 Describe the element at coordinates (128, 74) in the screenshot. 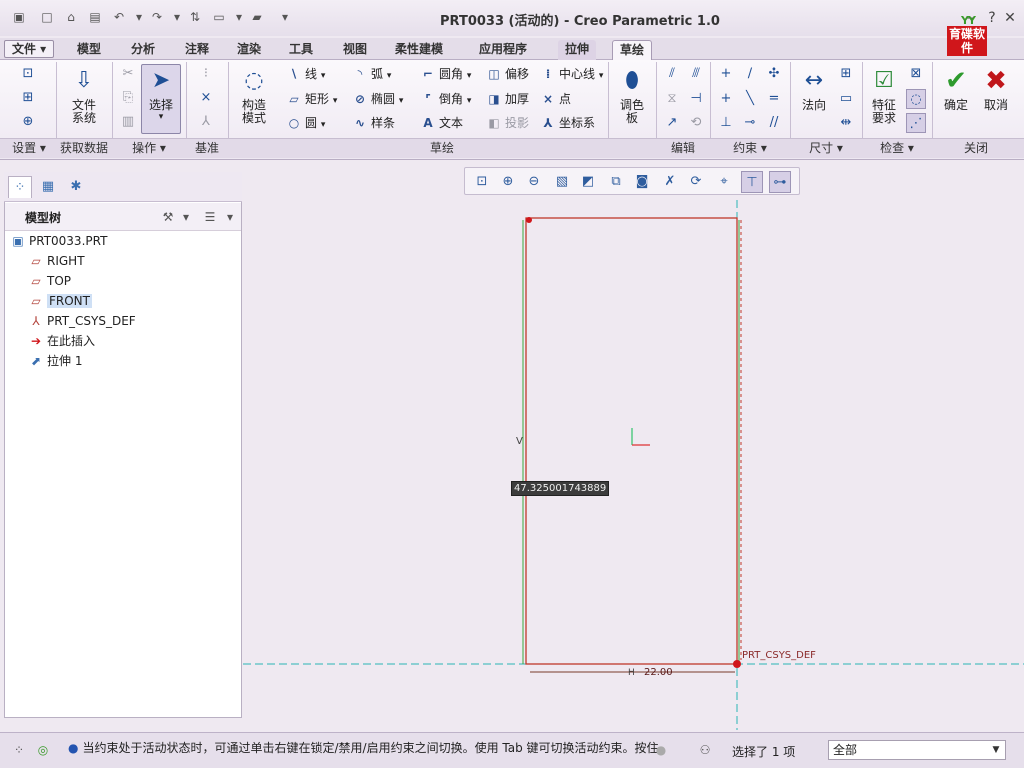

I see `cut-icon: ✂` at that location.